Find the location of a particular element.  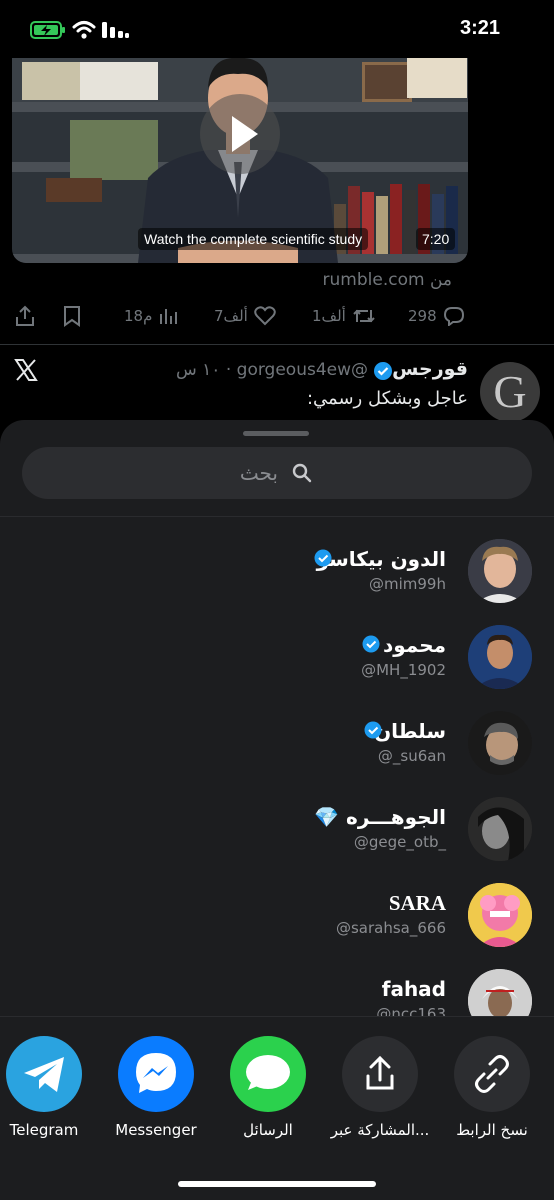

contact-handle: @gege_otb_ is located at coordinates (399, 842).